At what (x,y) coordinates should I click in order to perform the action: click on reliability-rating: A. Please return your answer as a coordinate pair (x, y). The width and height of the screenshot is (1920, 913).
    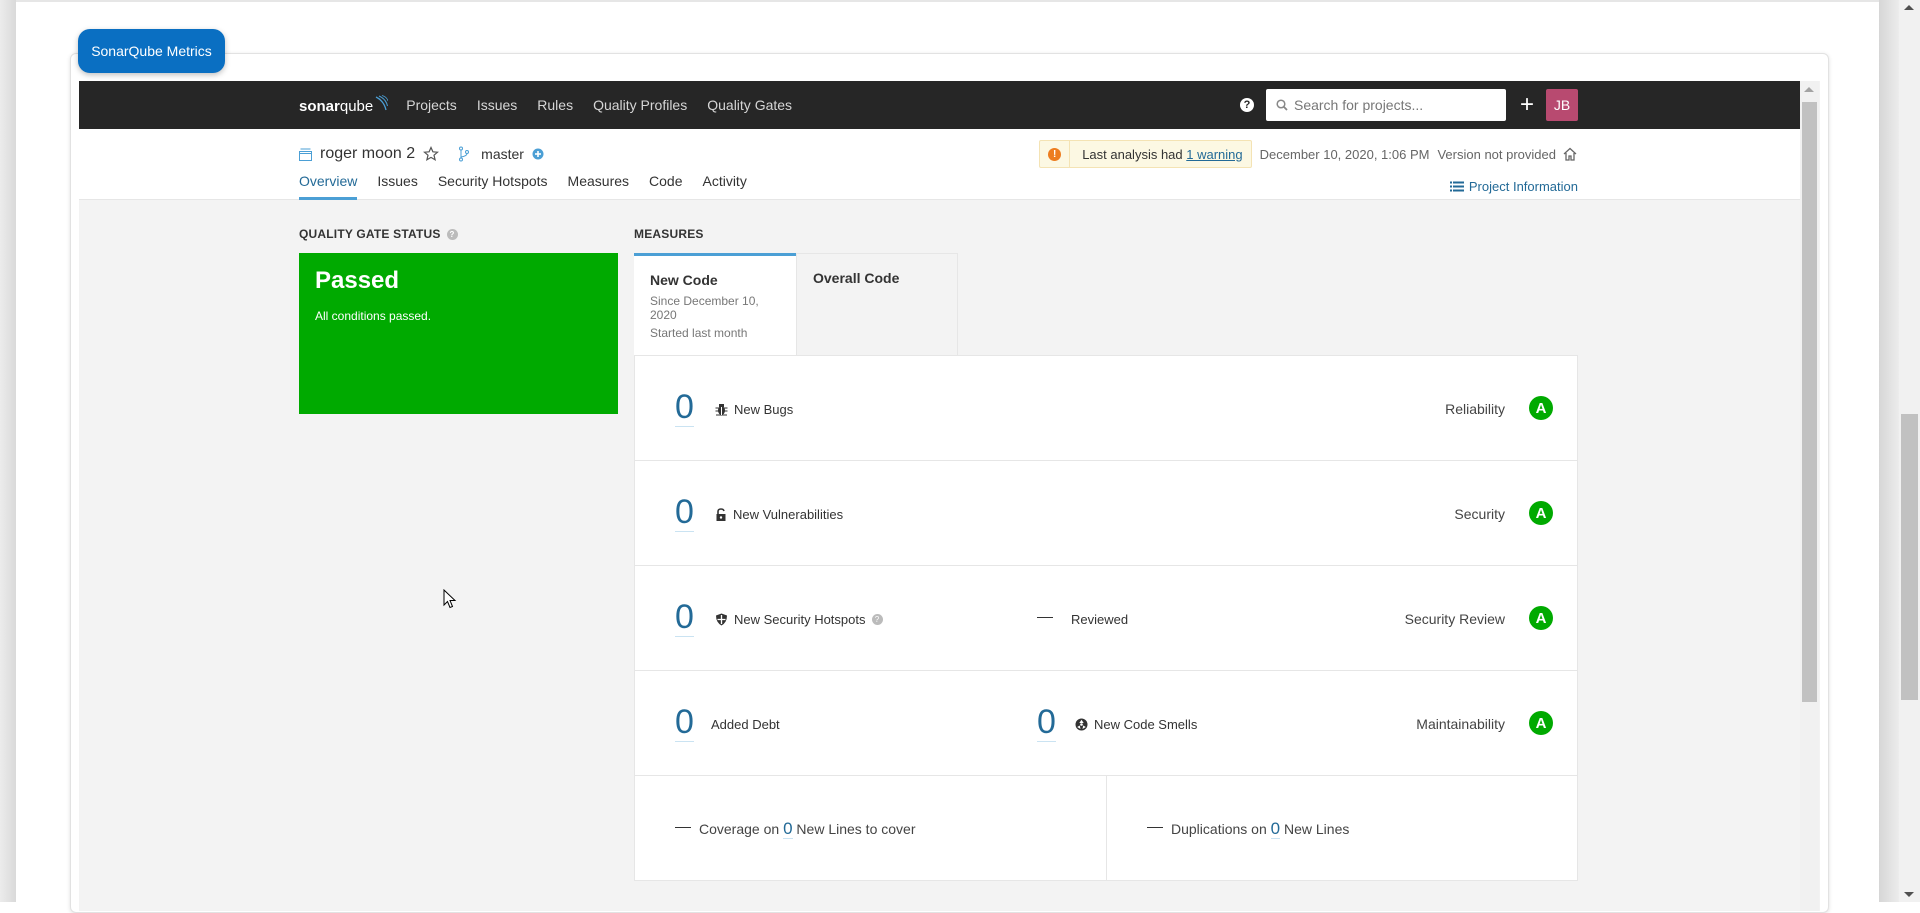
    Looking at the image, I should click on (1541, 408).